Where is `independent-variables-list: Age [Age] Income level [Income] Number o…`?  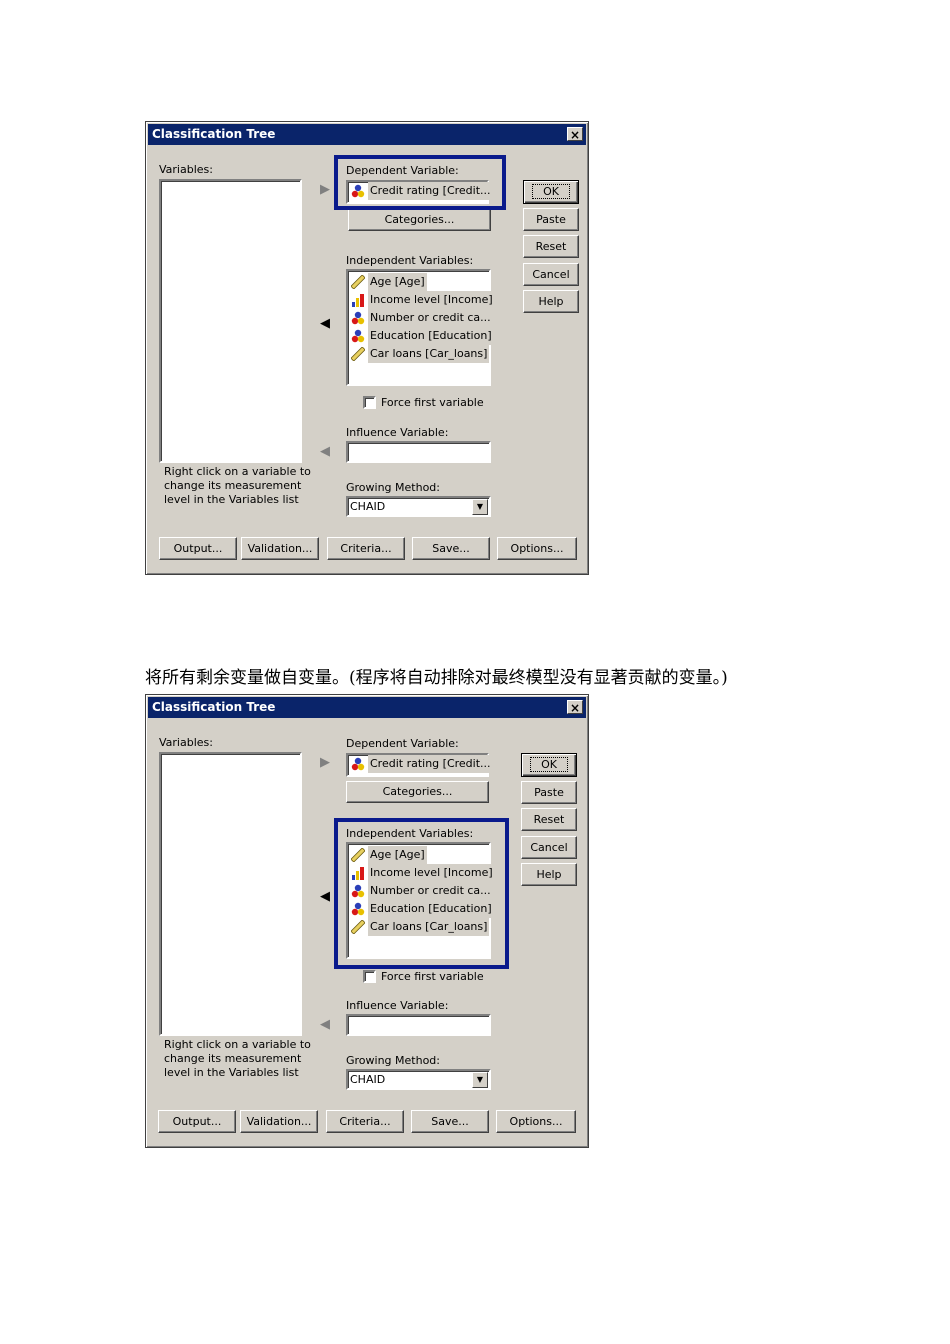
independent-variables-list: Age [Age] Income level [Income] Number o… is located at coordinates (420, 327).